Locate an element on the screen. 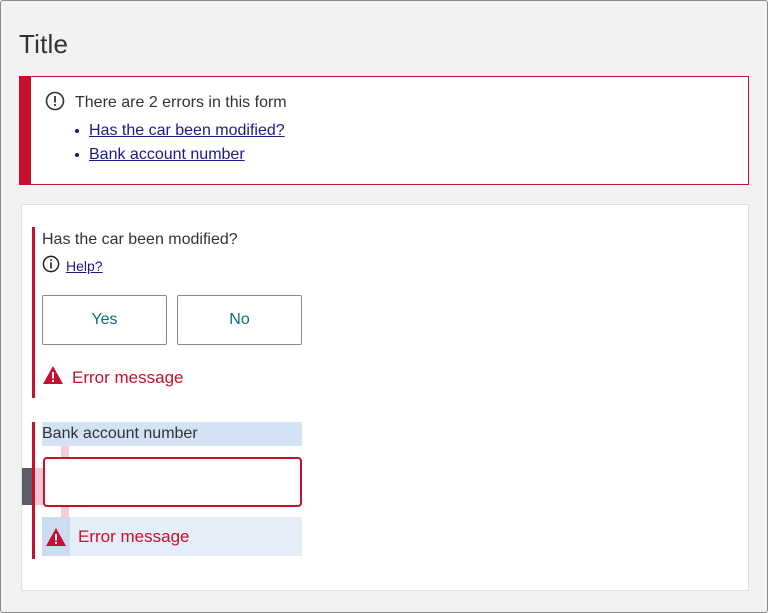 The height and width of the screenshot is (613, 768). drag-handle is located at coordinates (27, 486).